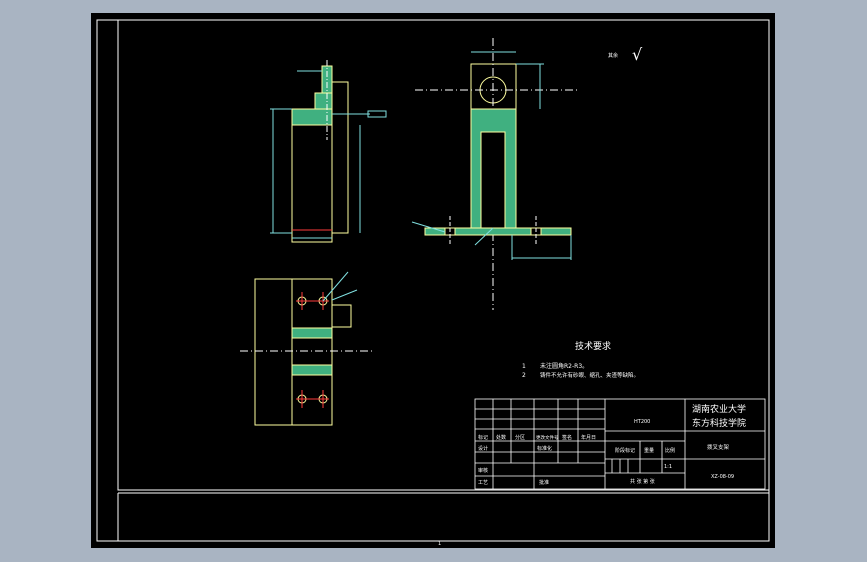 The width and height of the screenshot is (867, 562). I want to click on tb-label-weight: 重量, so click(649, 450).